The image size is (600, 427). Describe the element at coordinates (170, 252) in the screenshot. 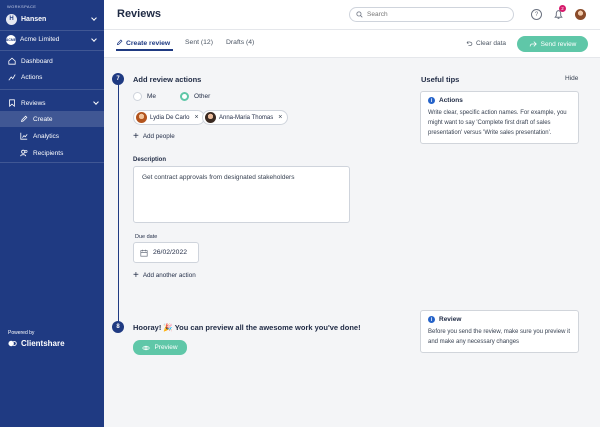

I see `due-date-value: 26/02/2022` at that location.